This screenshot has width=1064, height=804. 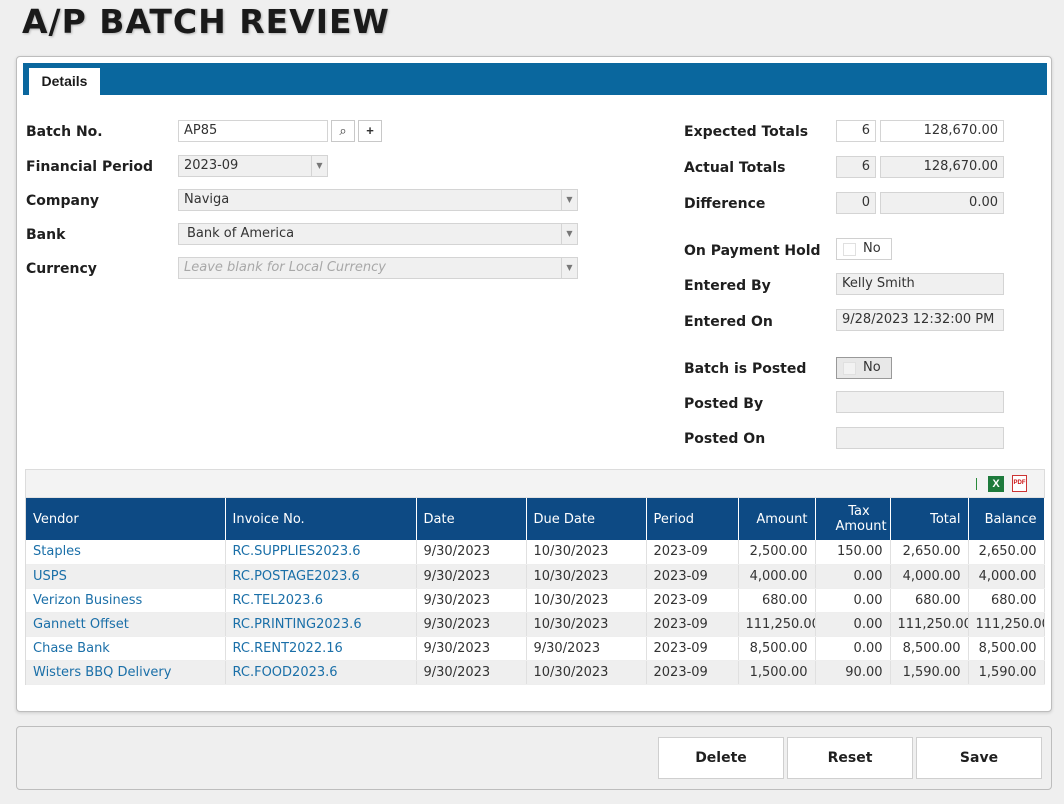 What do you see at coordinates (724, 404) in the screenshot?
I see `posted-by-label: Posted By` at bounding box center [724, 404].